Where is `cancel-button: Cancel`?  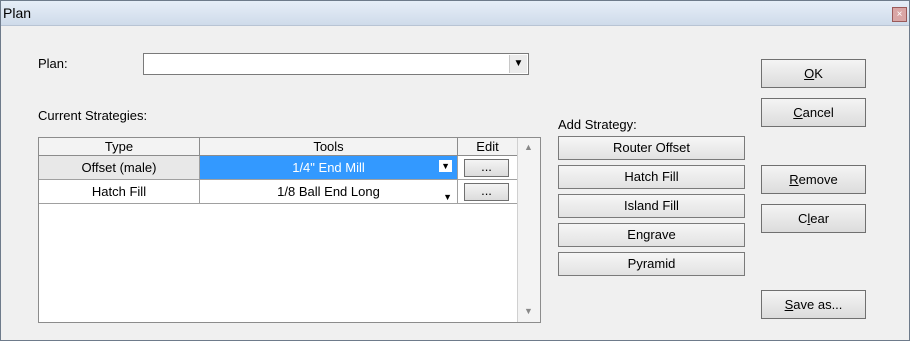 cancel-button: Cancel is located at coordinates (813, 112).